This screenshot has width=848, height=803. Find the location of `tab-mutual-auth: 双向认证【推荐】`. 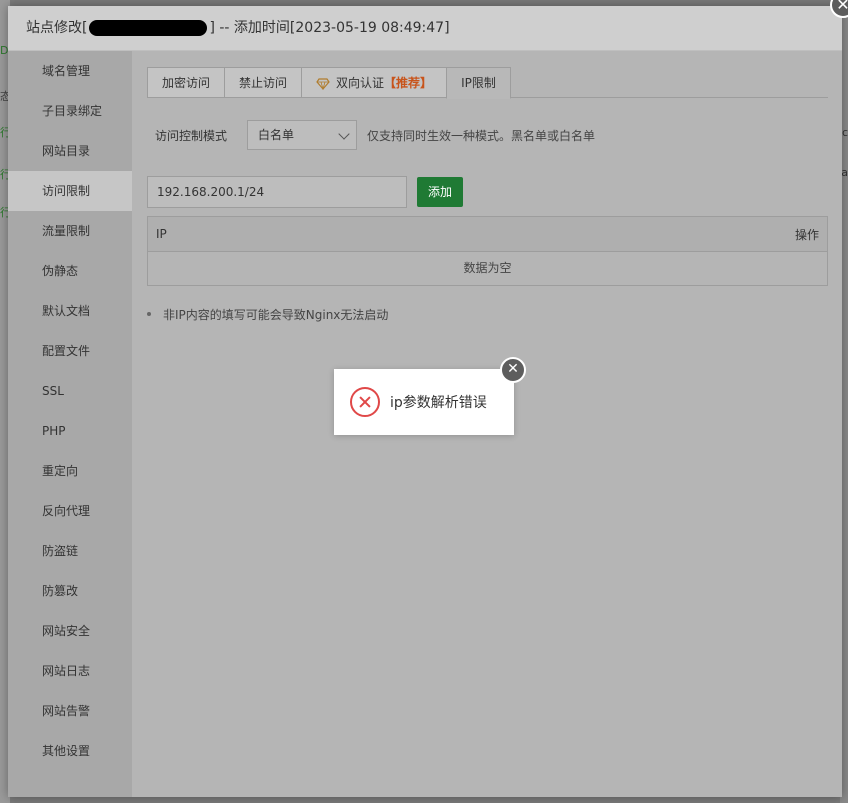

tab-mutual-auth: 双向认证【推荐】 is located at coordinates (374, 82).